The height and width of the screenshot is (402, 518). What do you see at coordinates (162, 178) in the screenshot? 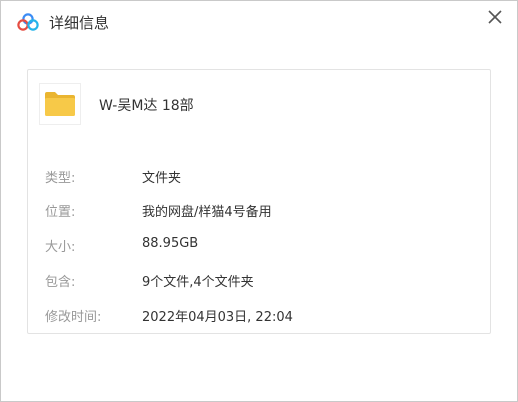
I see `info-value: 文件夹` at bounding box center [162, 178].